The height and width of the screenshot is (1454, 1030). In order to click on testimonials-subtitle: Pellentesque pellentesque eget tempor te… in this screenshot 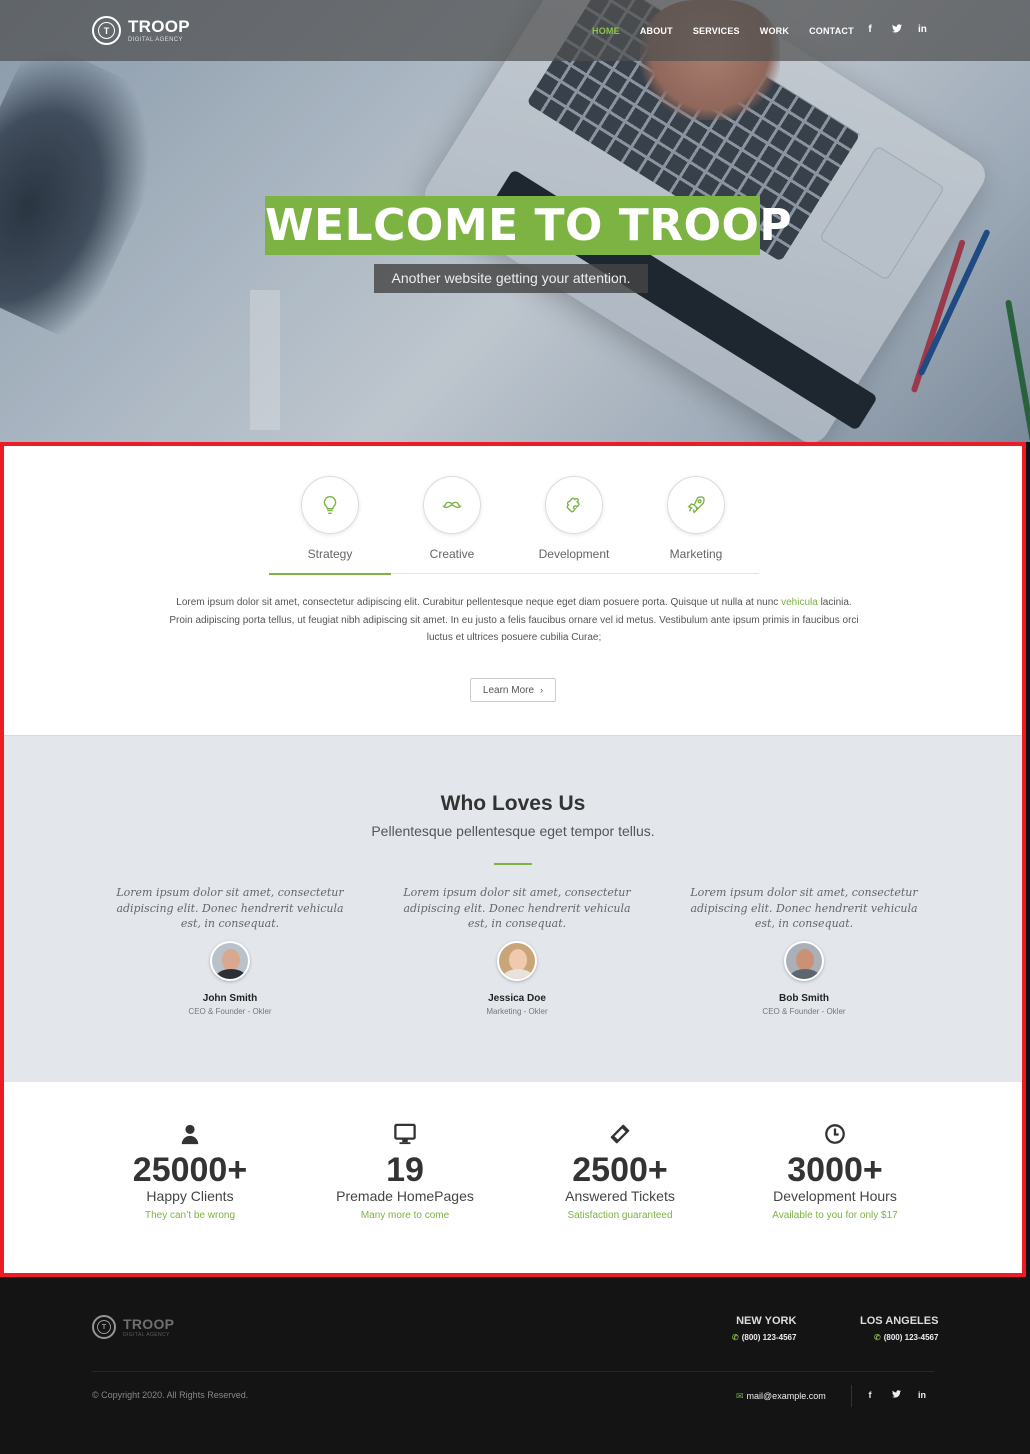, I will do `click(513, 831)`.